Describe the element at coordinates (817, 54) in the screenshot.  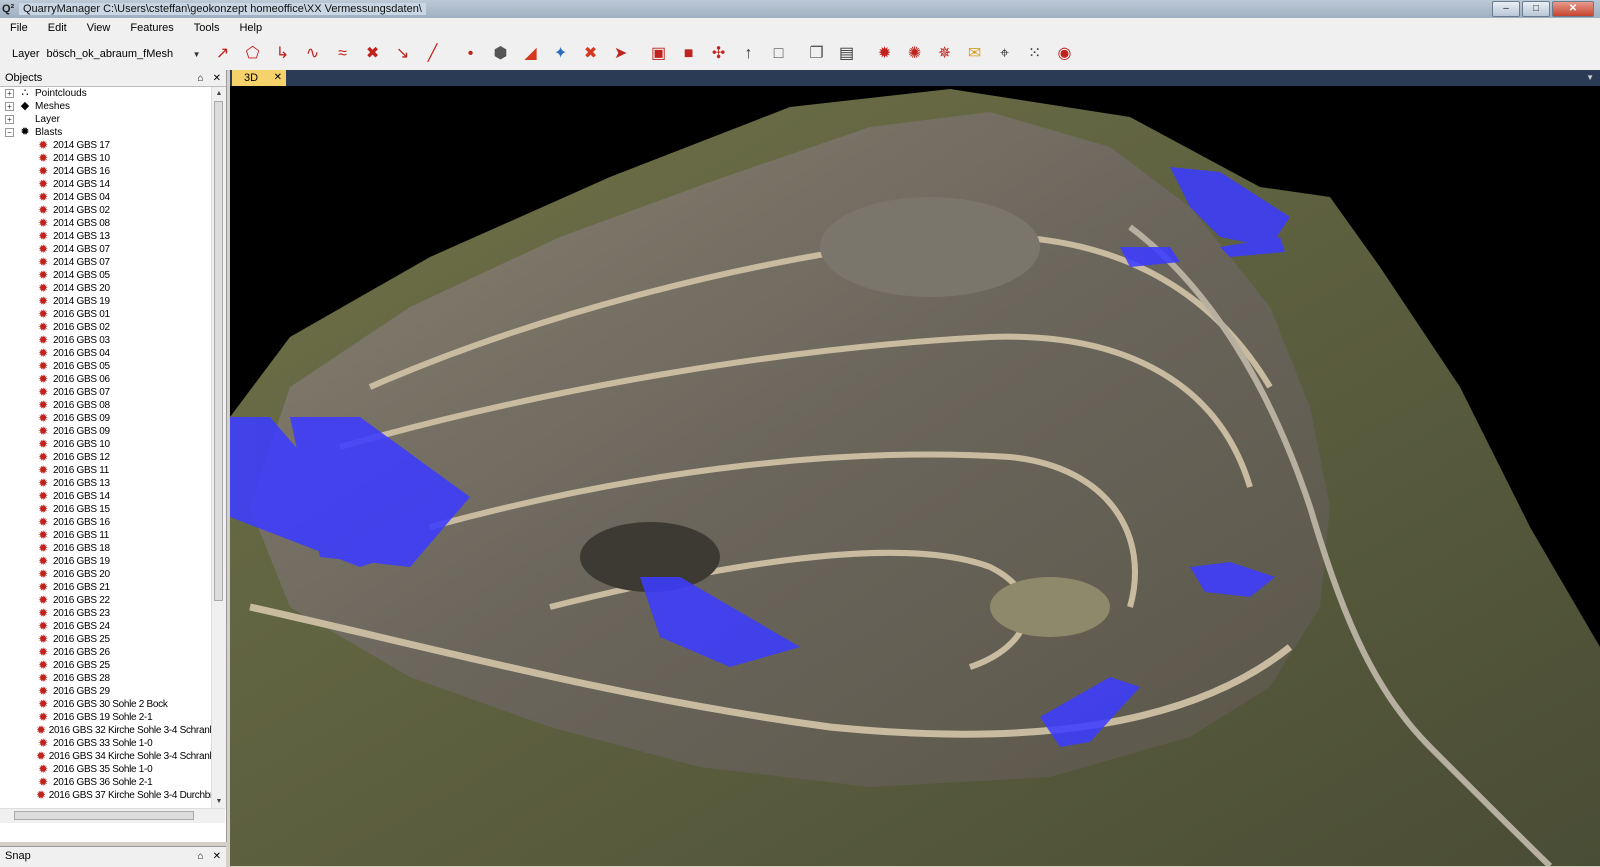
I see `open-folder-icon: ❐` at that location.